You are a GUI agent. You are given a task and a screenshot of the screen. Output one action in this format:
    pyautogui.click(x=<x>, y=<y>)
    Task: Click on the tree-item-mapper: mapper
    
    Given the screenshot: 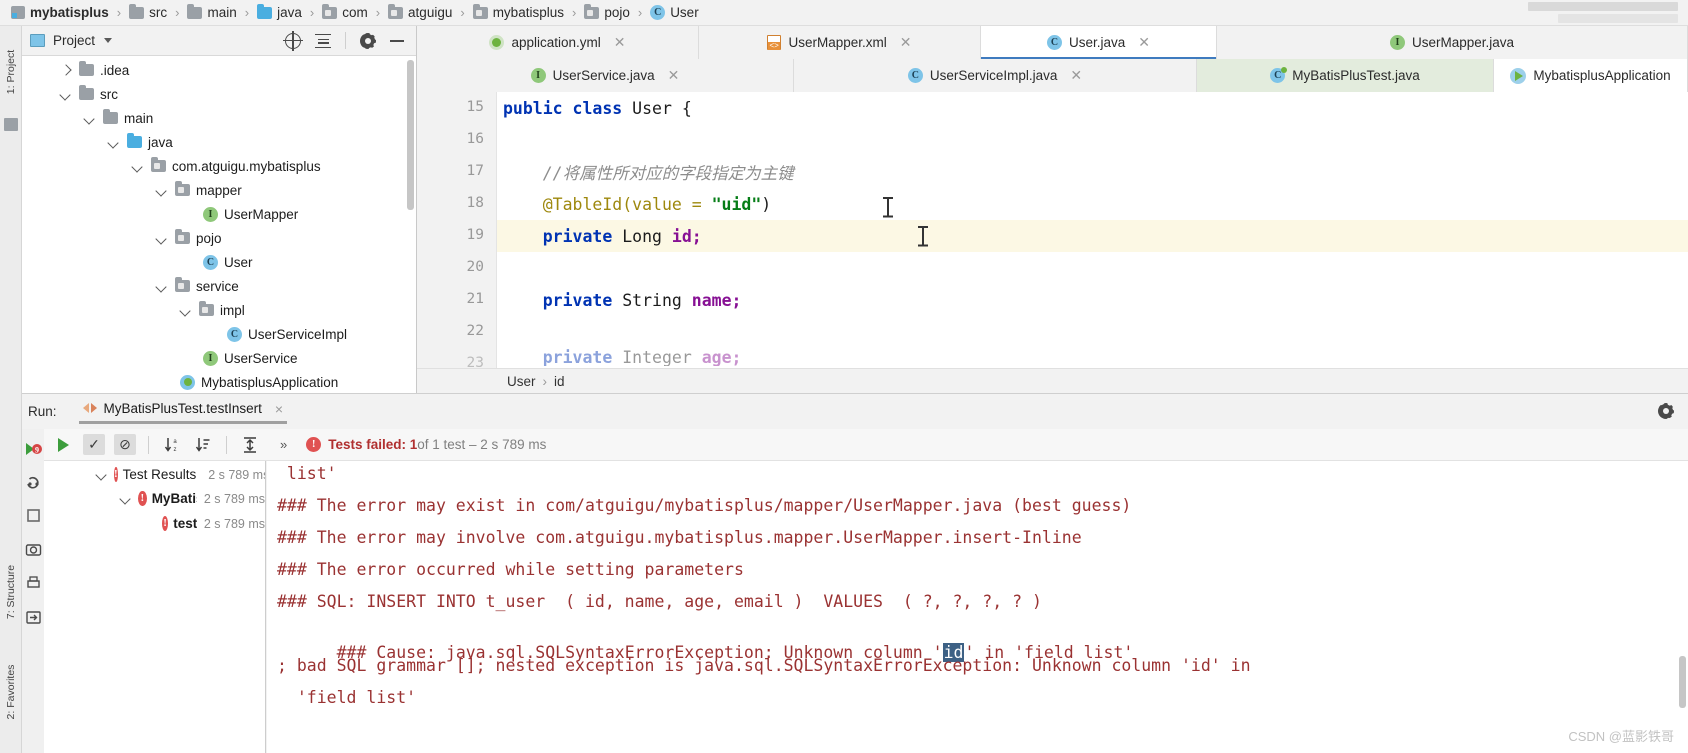 What is the action you would take?
    pyautogui.click(x=219, y=190)
    